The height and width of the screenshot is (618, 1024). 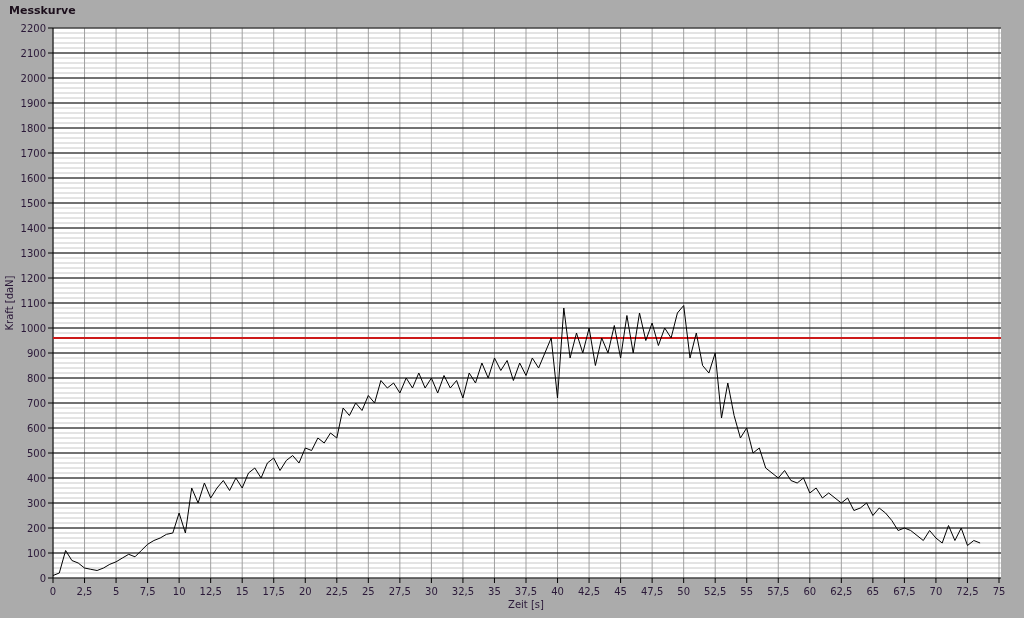 What do you see at coordinates (33, 103) in the screenshot?
I see `axis-tick-label: 1900` at bounding box center [33, 103].